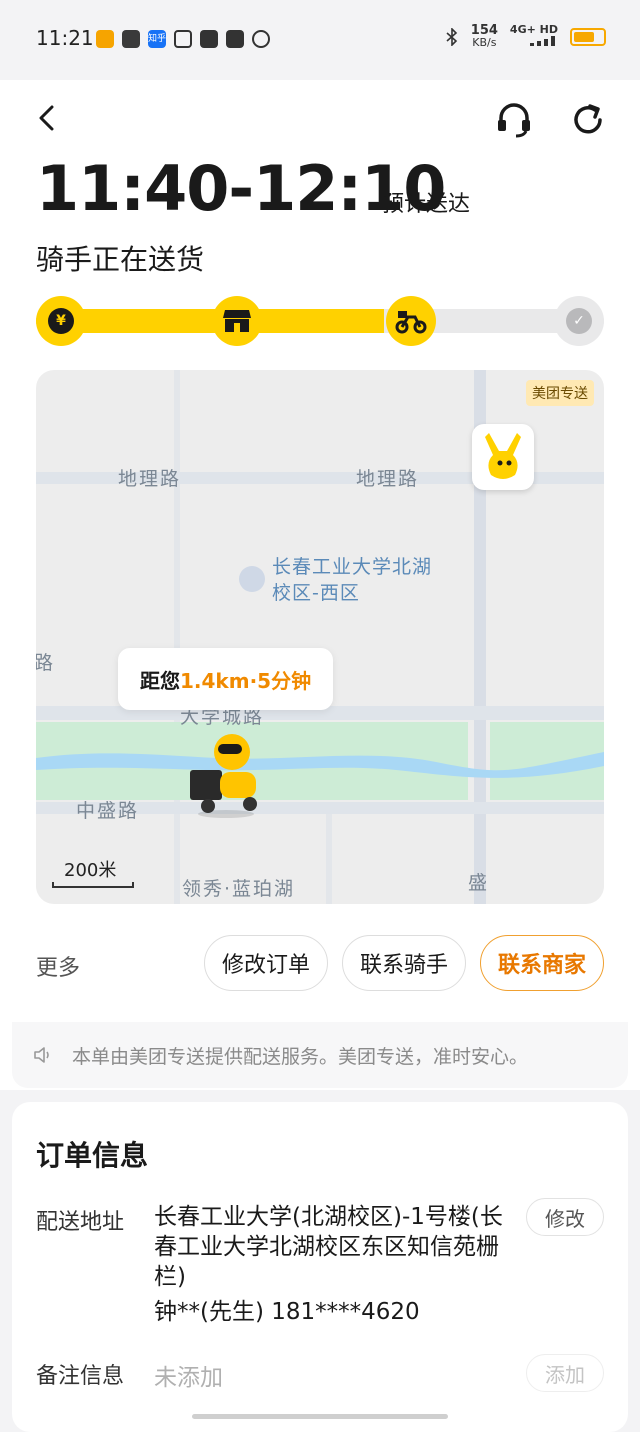 The height and width of the screenshot is (1432, 640). Describe the element at coordinates (479, 883) in the screenshot. I see `road-label: 盛` at that location.